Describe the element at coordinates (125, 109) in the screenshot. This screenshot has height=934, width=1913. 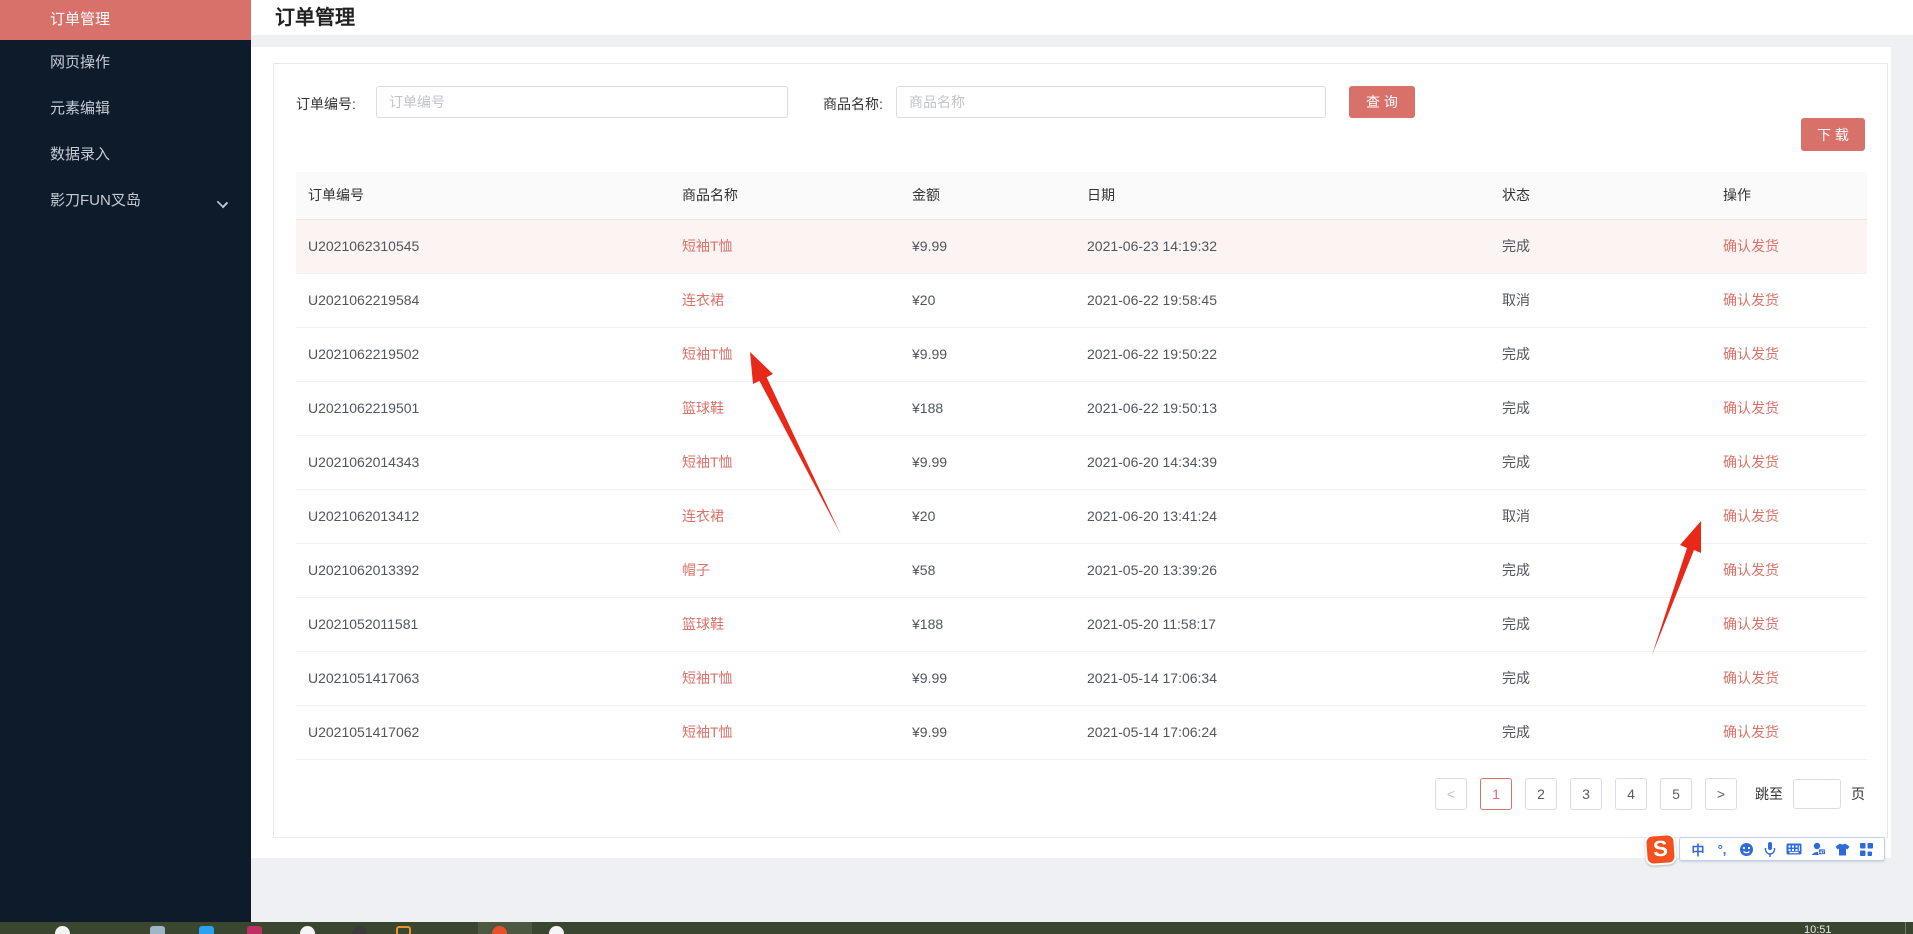
I see `sidebar-item-element-edit: 元素编辑` at that location.